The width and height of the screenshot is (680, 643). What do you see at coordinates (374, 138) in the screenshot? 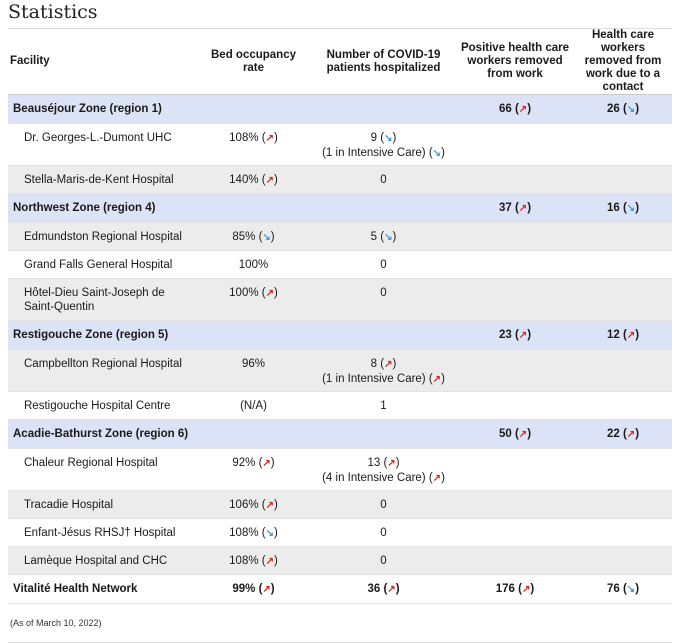
I see `covid-value: 9` at bounding box center [374, 138].